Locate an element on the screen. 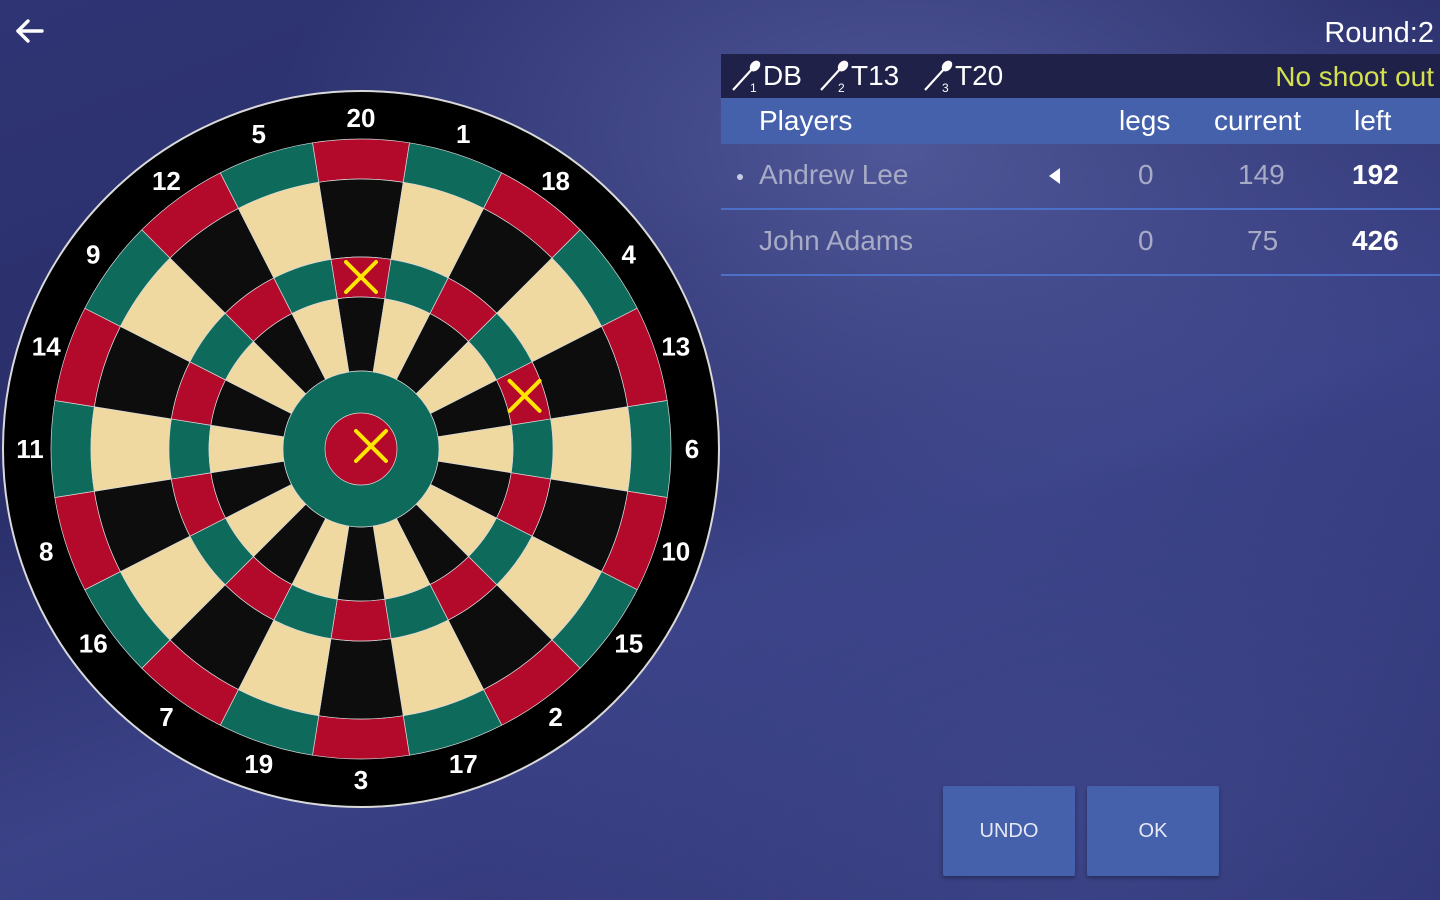 The height and width of the screenshot is (900, 1440). dart-icon: 2 is located at coordinates (834, 77).